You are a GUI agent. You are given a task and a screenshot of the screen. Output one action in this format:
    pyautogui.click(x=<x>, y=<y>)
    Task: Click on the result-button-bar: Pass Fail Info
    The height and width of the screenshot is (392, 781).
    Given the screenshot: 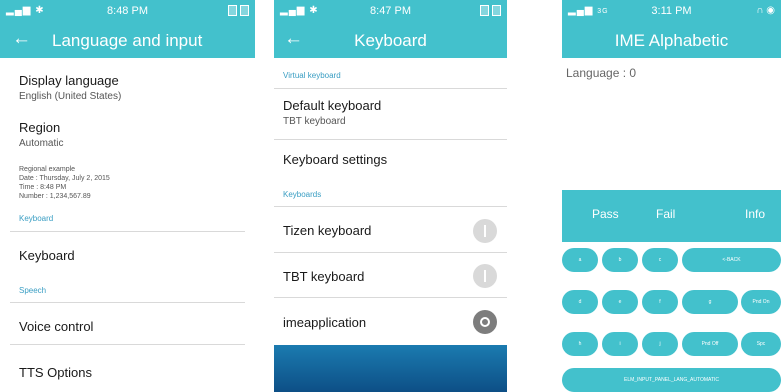 What is the action you would take?
    pyautogui.click(x=671, y=216)
    